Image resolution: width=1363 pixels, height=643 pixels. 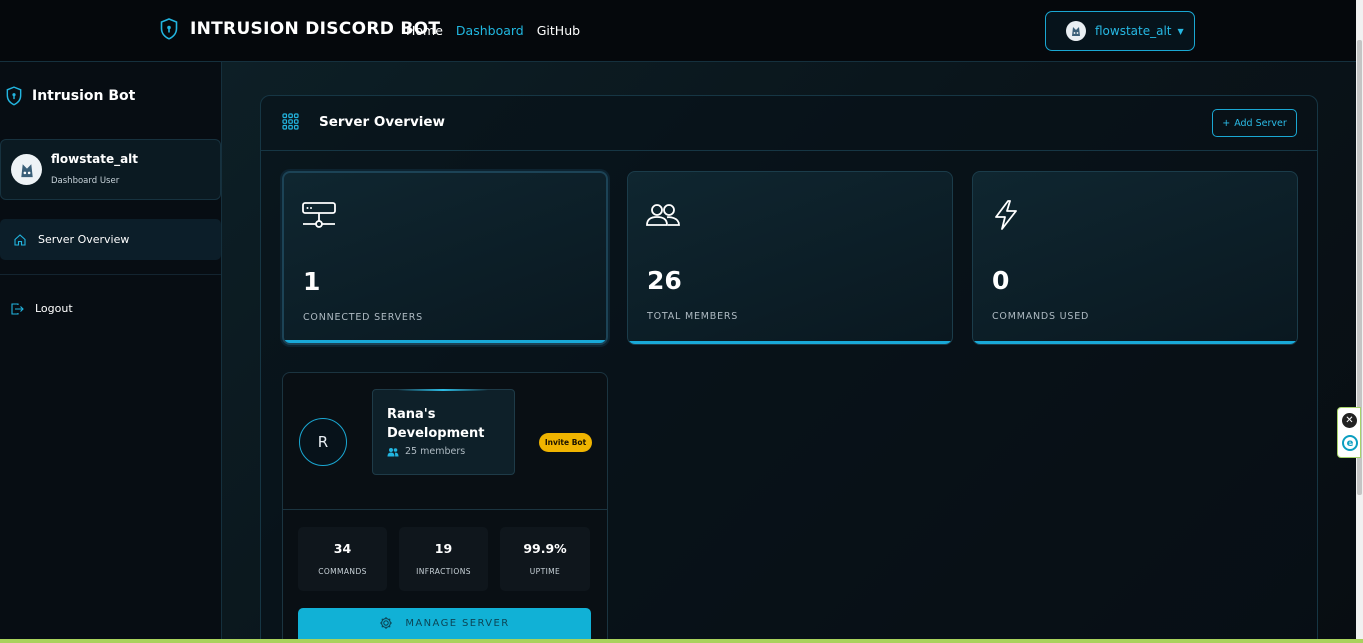 I want to click on stat-value: 26, so click(x=664, y=280).